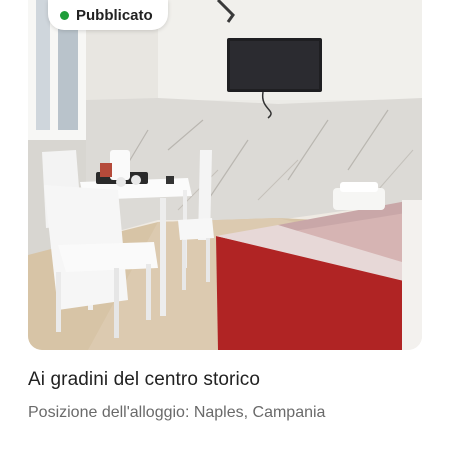 Image resolution: width=450 pixels, height=450 pixels. I want to click on listing-title: Ai gradini del centro storico, so click(144, 380).